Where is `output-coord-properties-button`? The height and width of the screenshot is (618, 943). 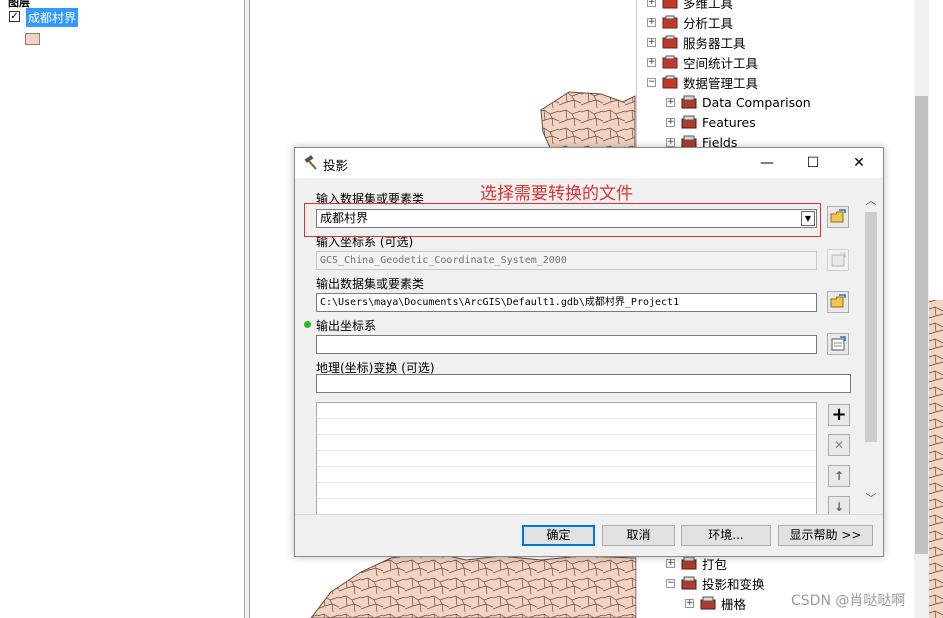 output-coord-properties-button is located at coordinates (838, 344).